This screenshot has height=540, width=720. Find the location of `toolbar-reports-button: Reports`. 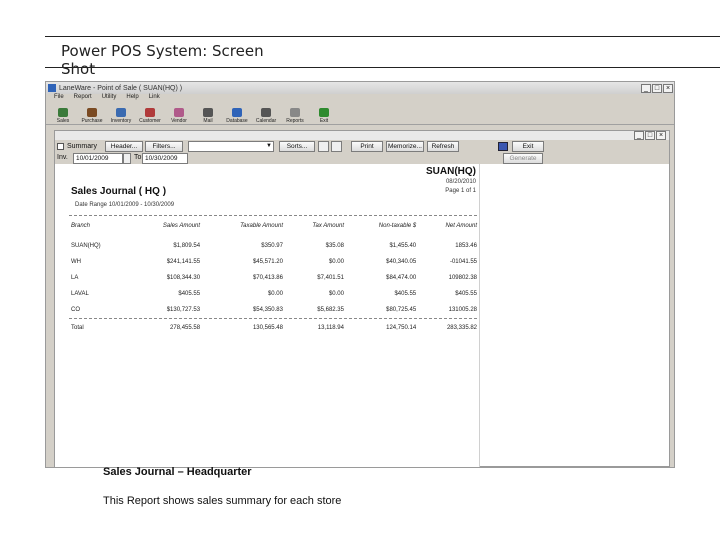

toolbar-reports-button: Reports is located at coordinates (295, 114).